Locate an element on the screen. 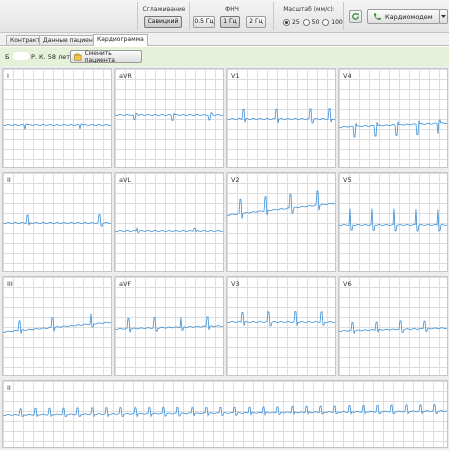 Image resolution: width=449 pixels, height=450 pixels. ecg-panel-ii: II is located at coordinates (57, 222).